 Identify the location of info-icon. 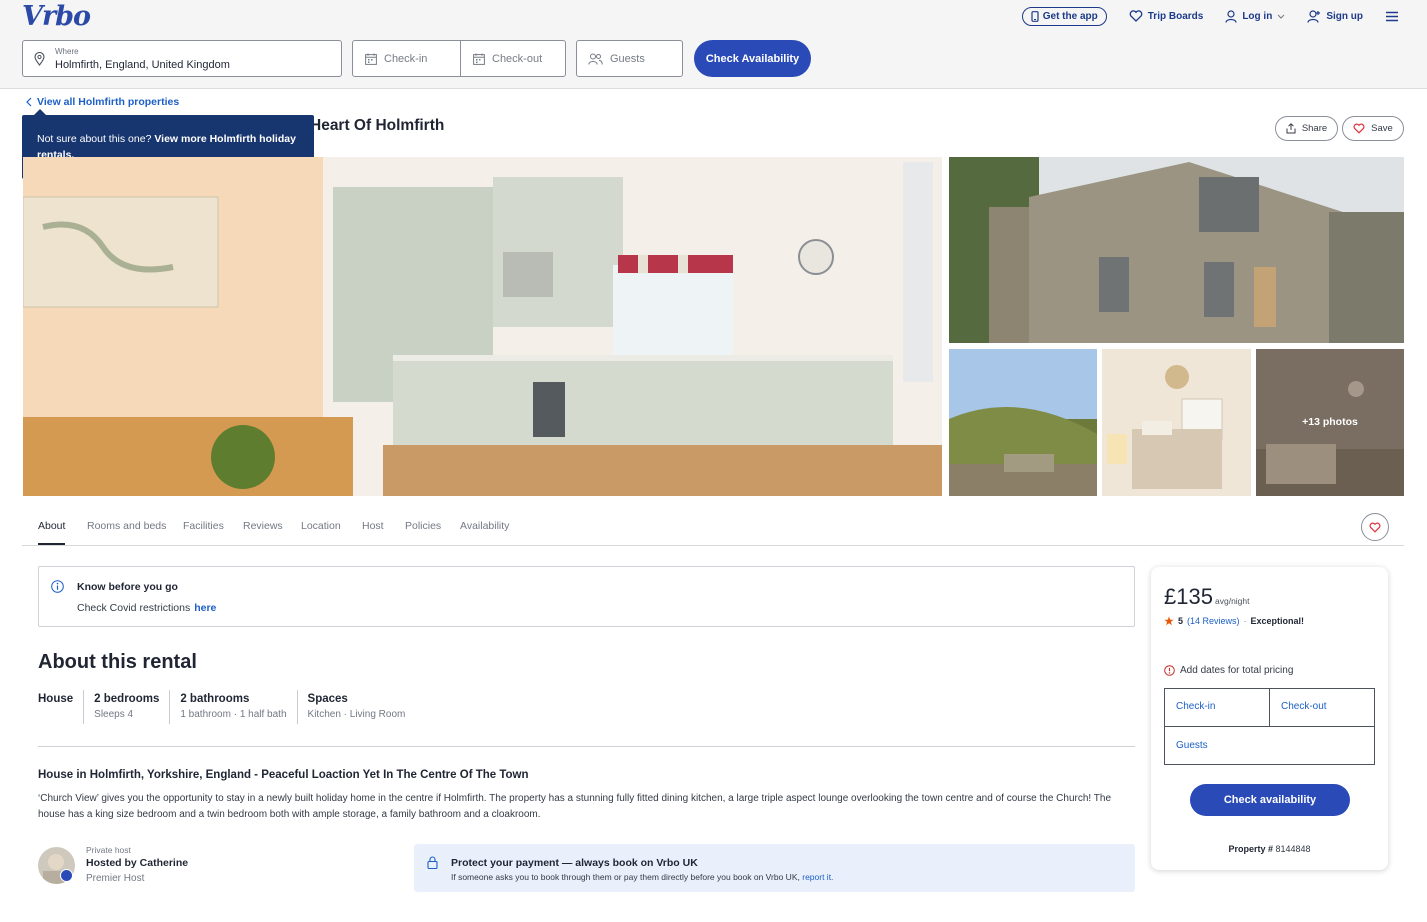
(57, 586).